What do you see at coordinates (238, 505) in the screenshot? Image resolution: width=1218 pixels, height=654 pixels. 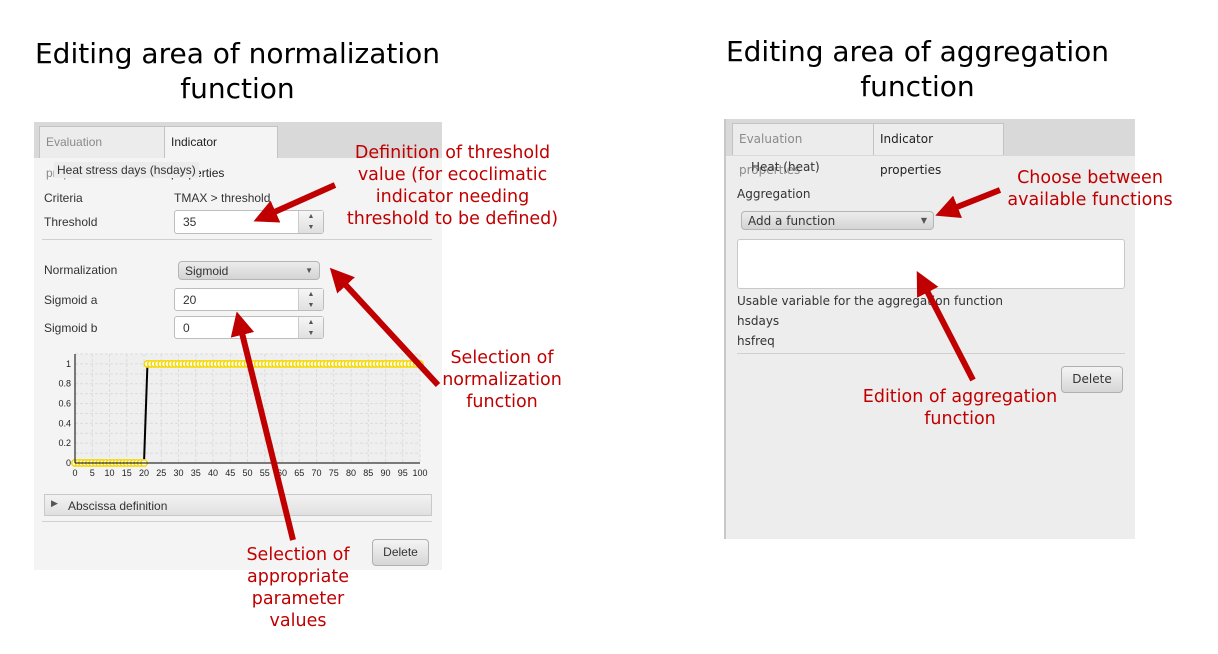 I see `abscissa-definition-toggle: ▶ Abscissa definition` at bounding box center [238, 505].